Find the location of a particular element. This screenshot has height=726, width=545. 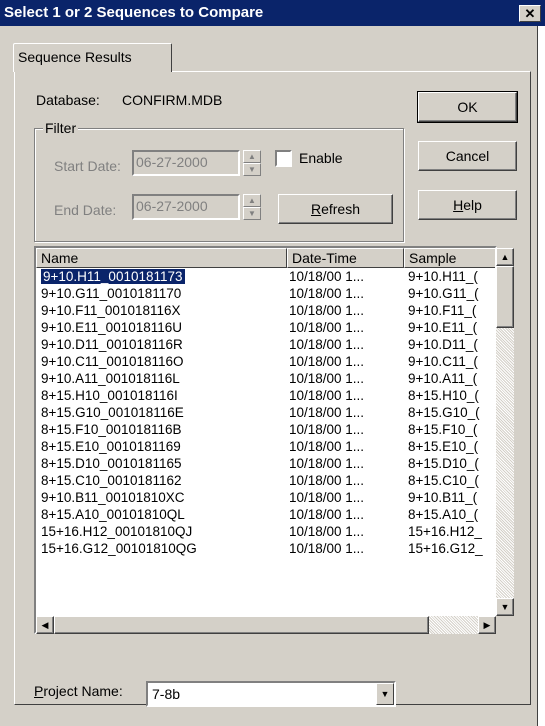

refresh-label: efresh is located at coordinates (341, 209).